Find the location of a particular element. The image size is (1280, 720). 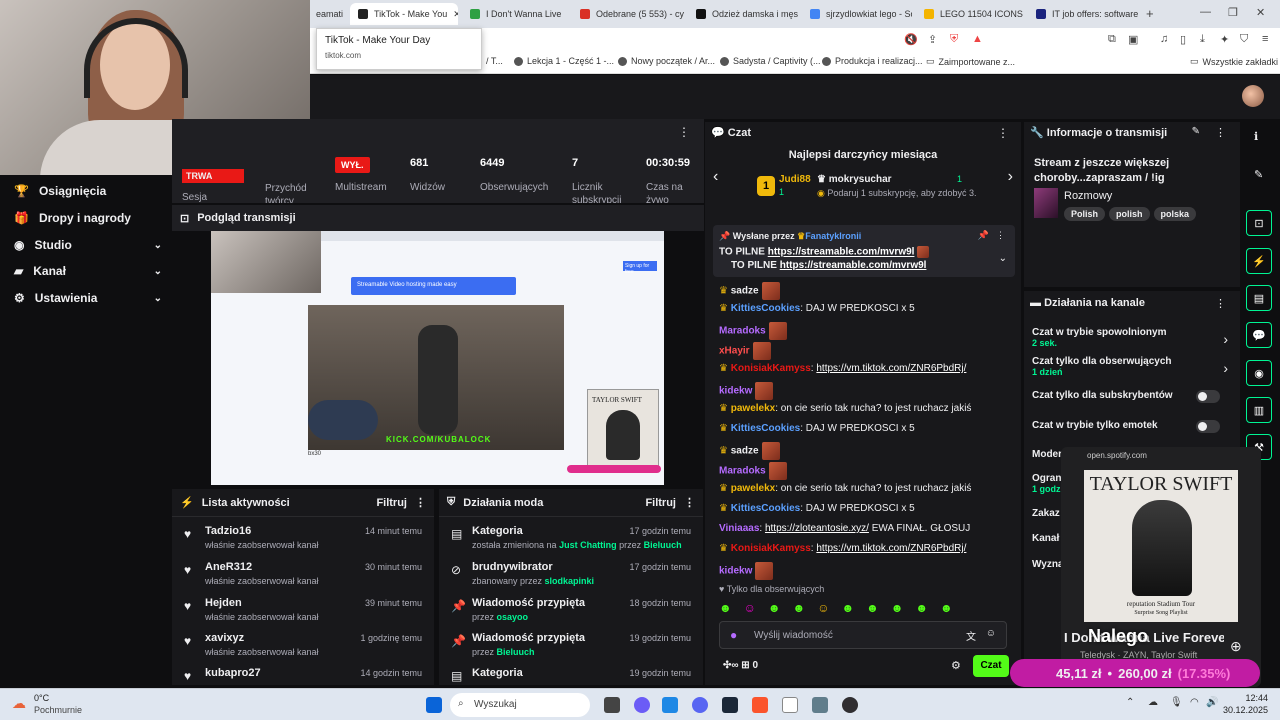

gear-icon: ⚙ is located at coordinates (956, 665).